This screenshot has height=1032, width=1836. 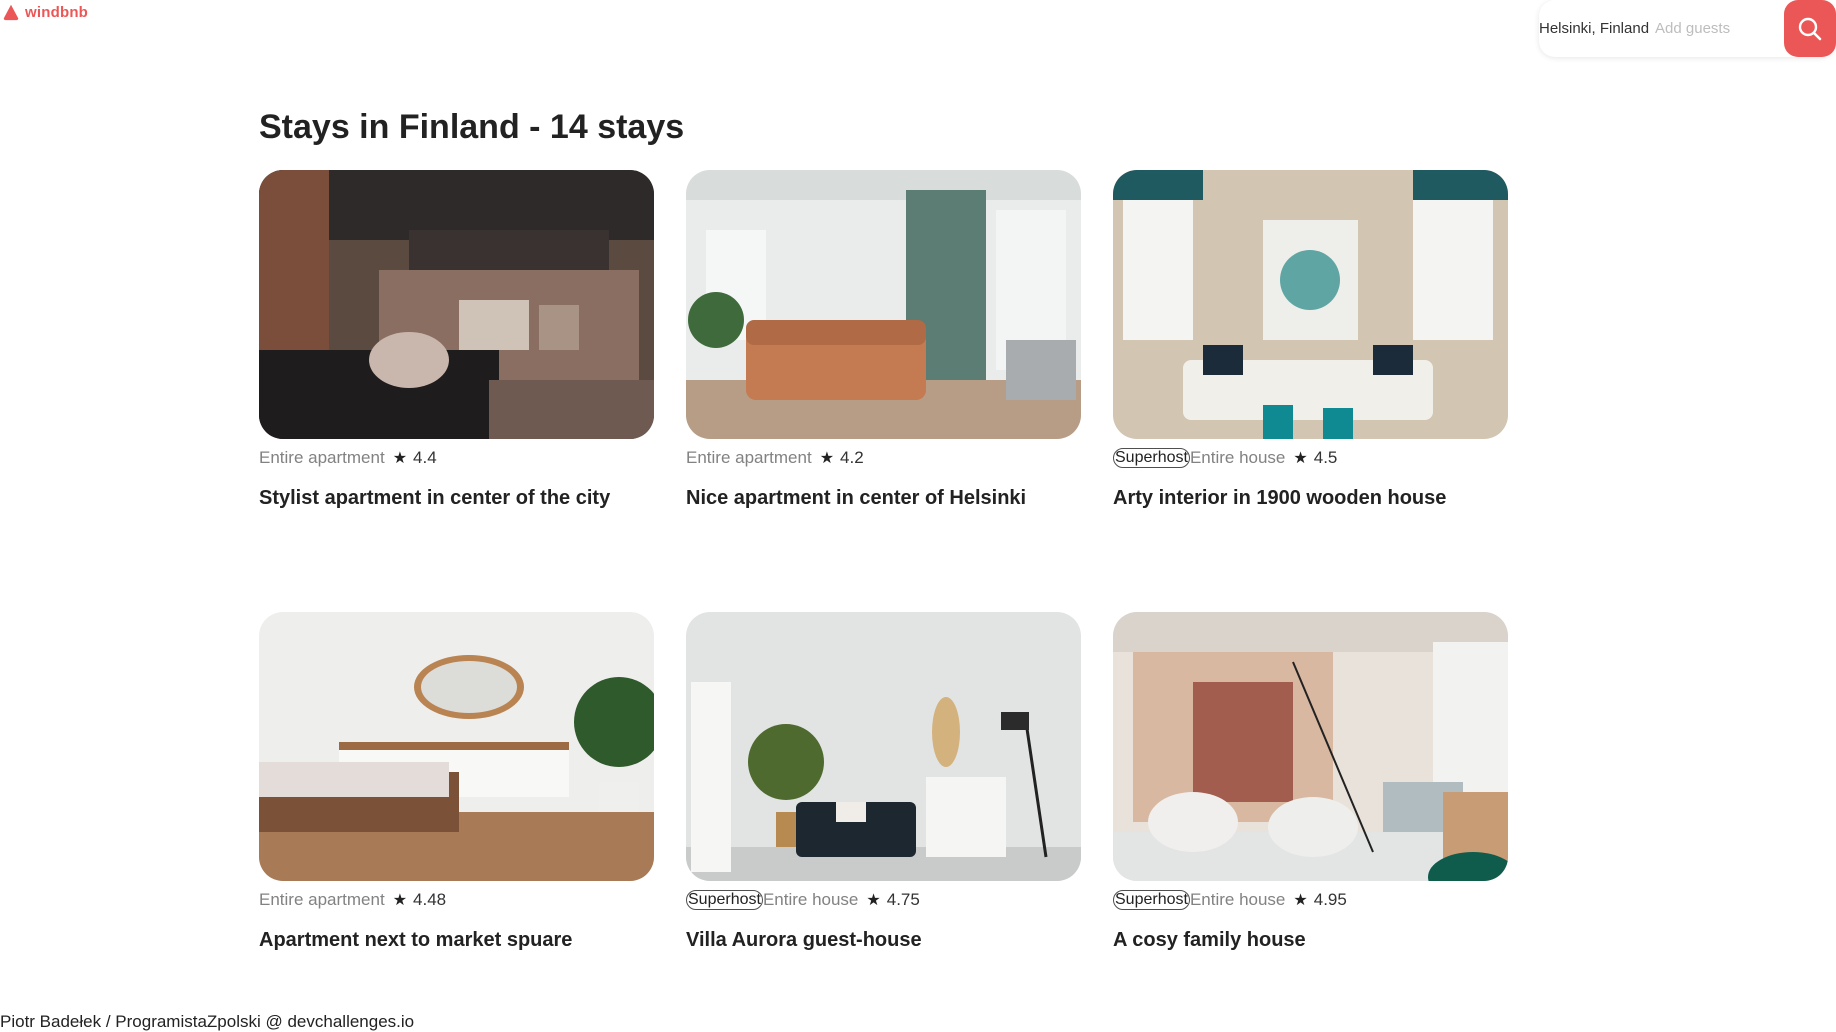 What do you see at coordinates (456, 900) in the screenshot?
I see `stay-meta: Entire apartment ★ 4.48` at bounding box center [456, 900].